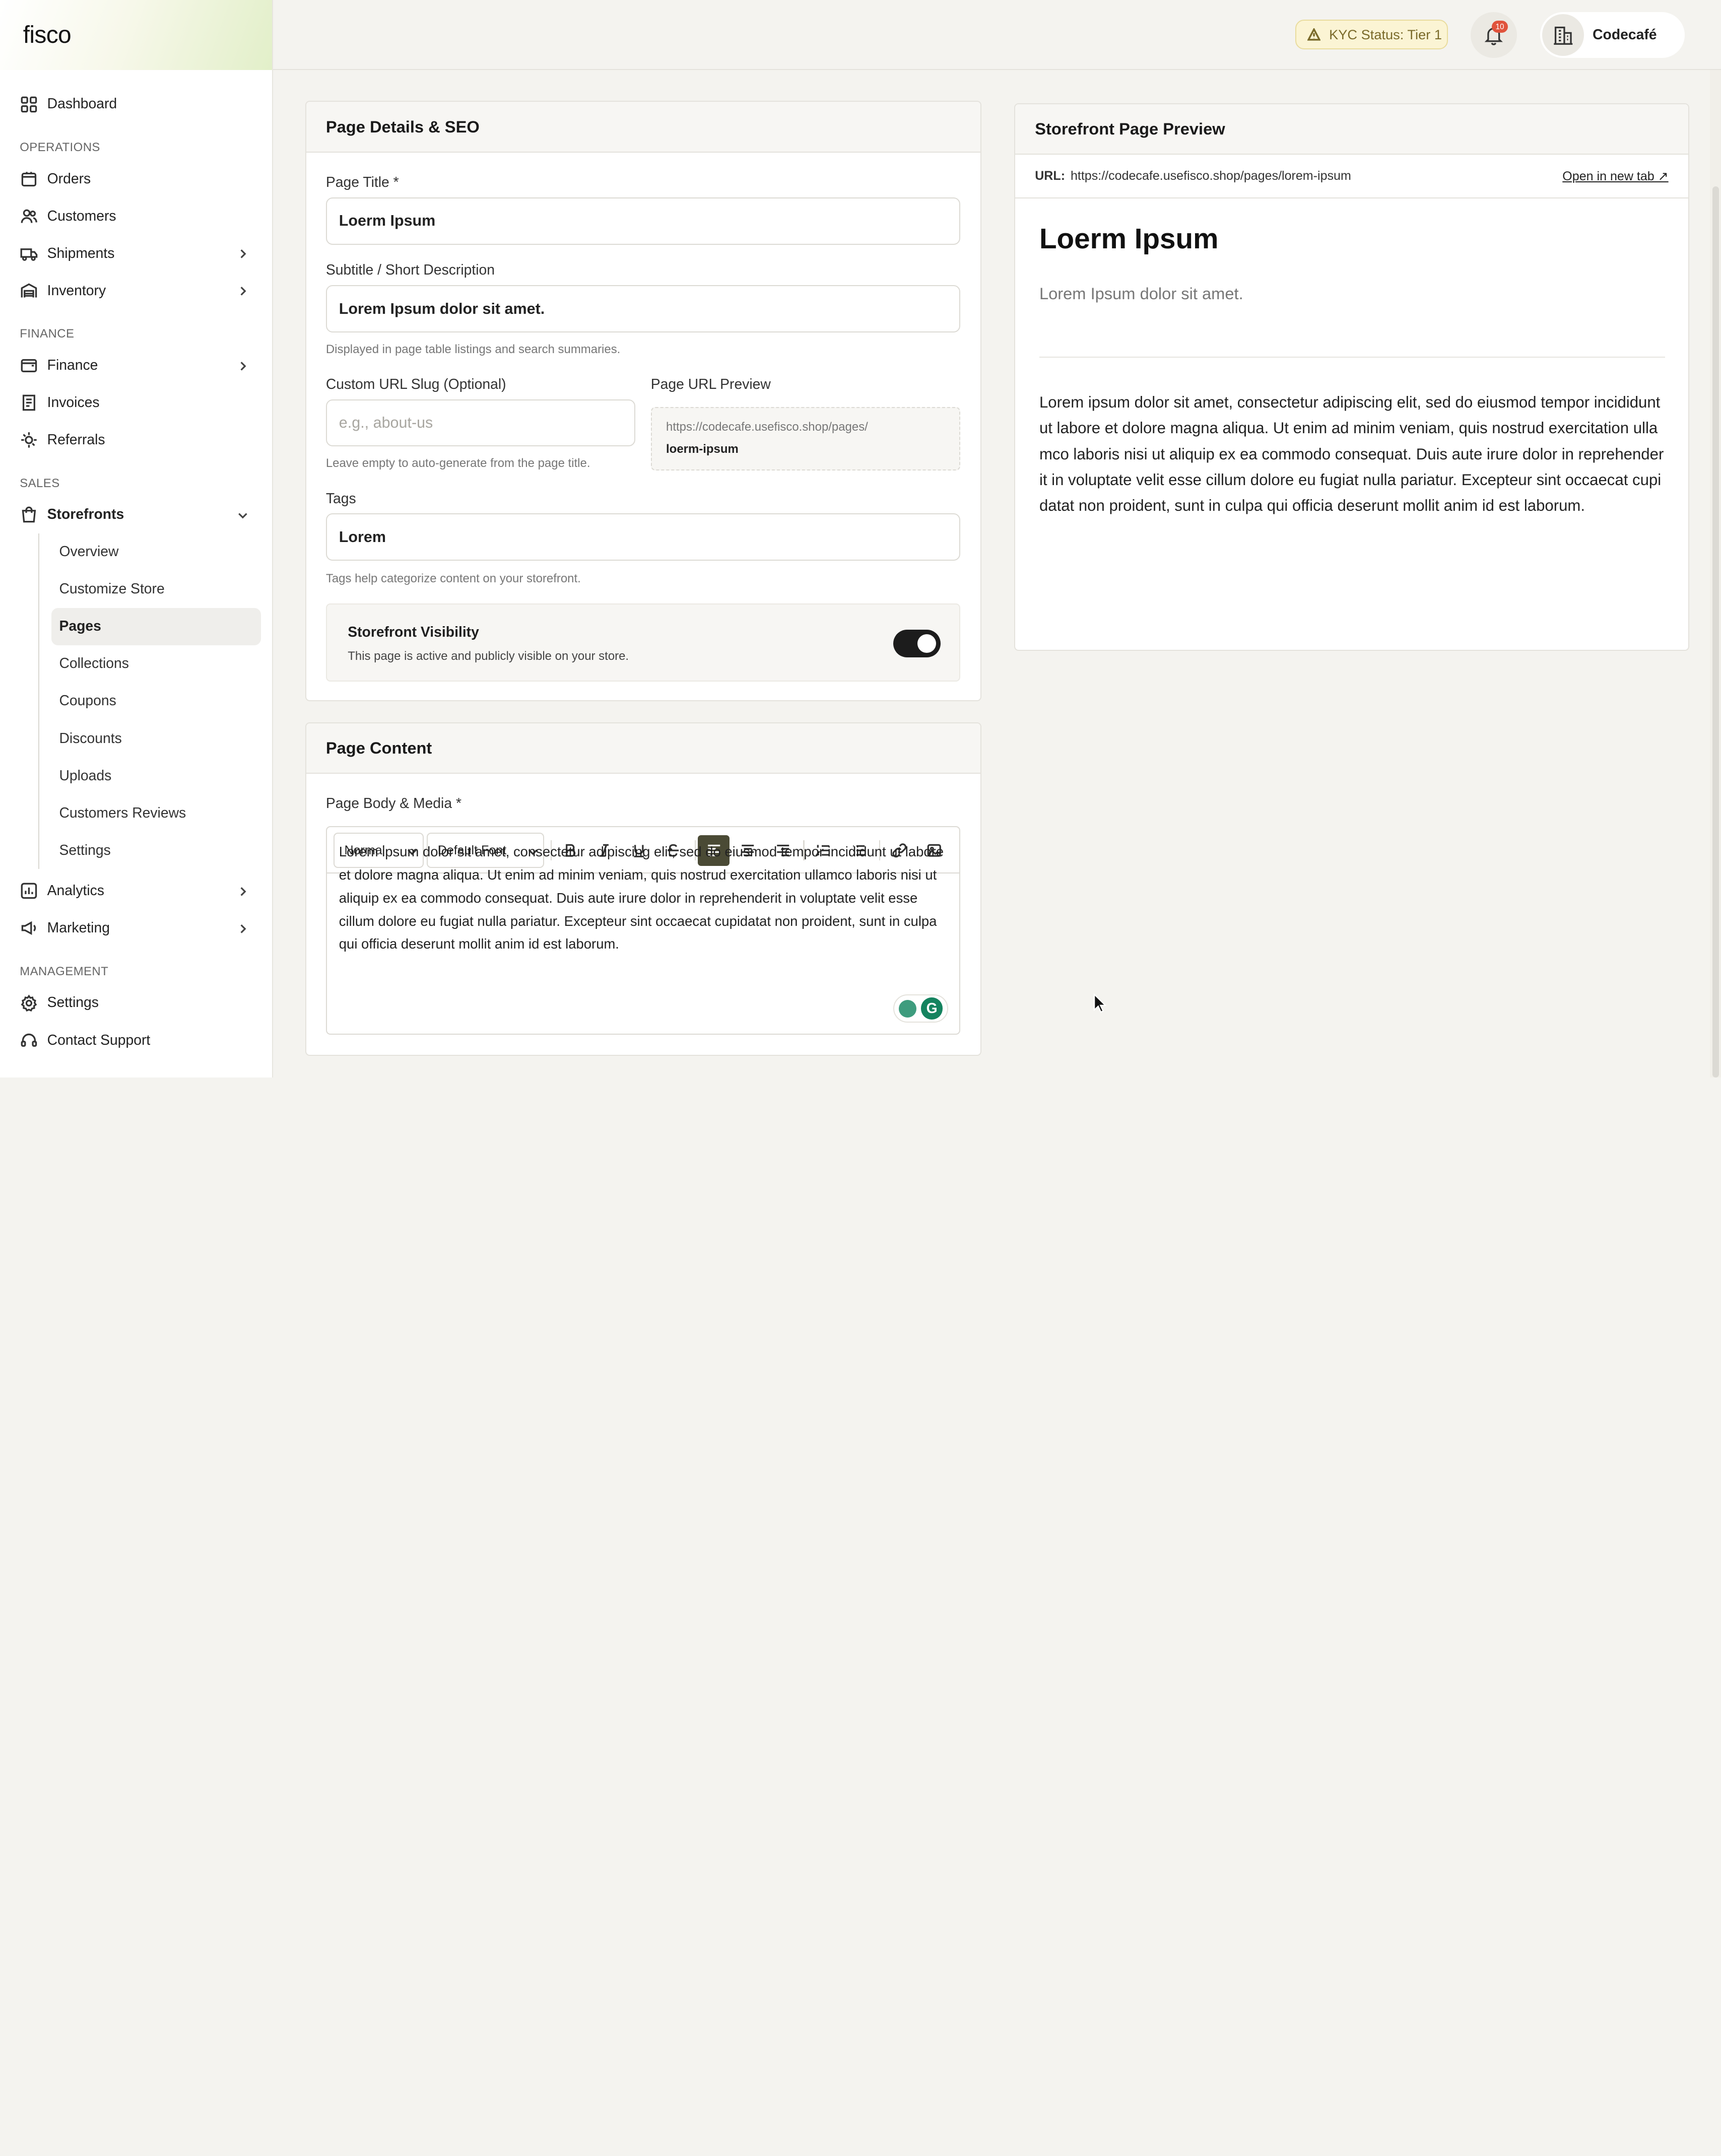 Image resolution: width=1721 pixels, height=2156 pixels. Describe the element at coordinates (136, 929) in the screenshot. I see `sidebar-item-marketing: Marketing` at that location.